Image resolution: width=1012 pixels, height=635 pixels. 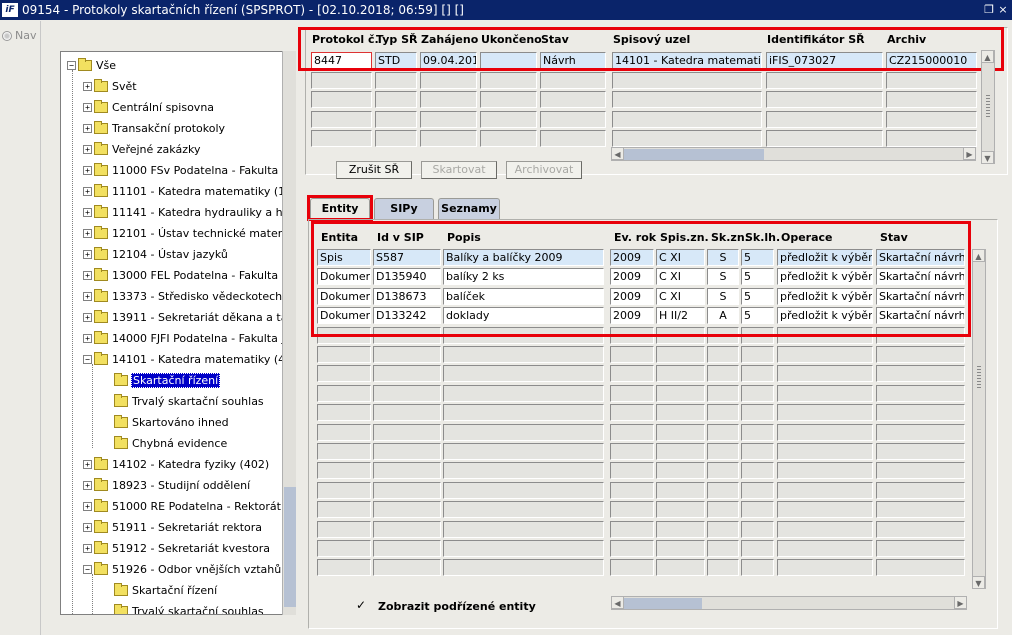 What do you see at coordinates (988, 107) in the screenshot?
I see `scroll-grip` at bounding box center [988, 107].